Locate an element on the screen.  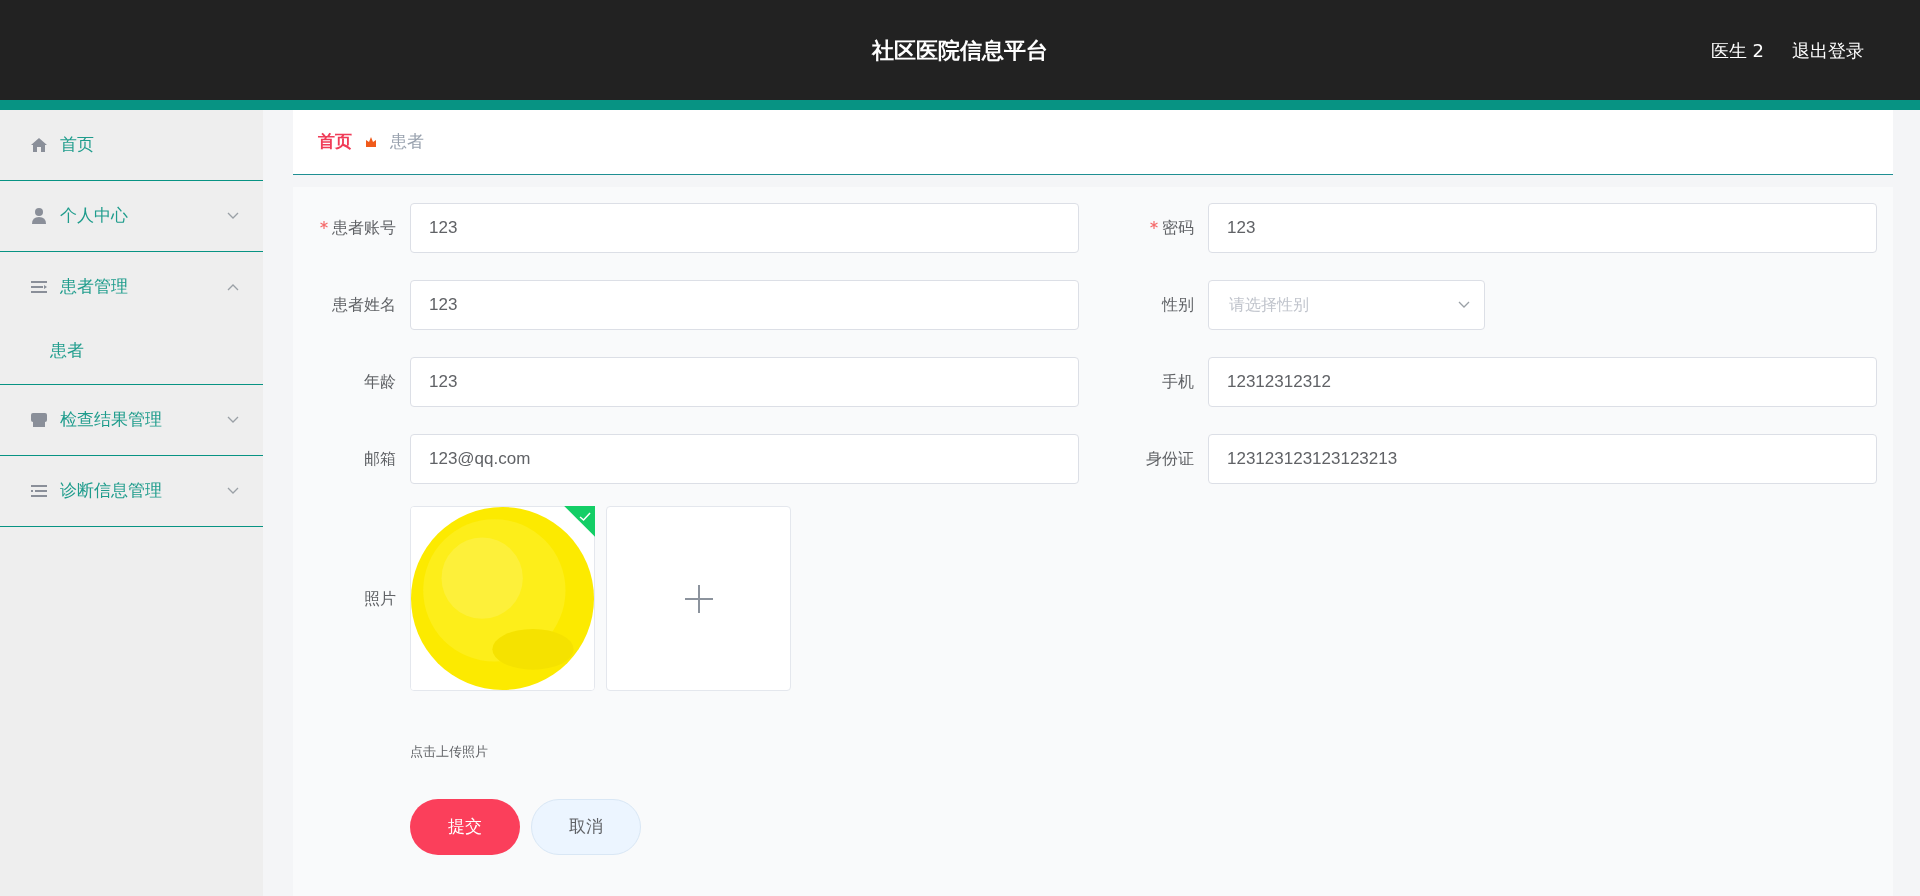
field-label: 年龄 is located at coordinates (380, 382).